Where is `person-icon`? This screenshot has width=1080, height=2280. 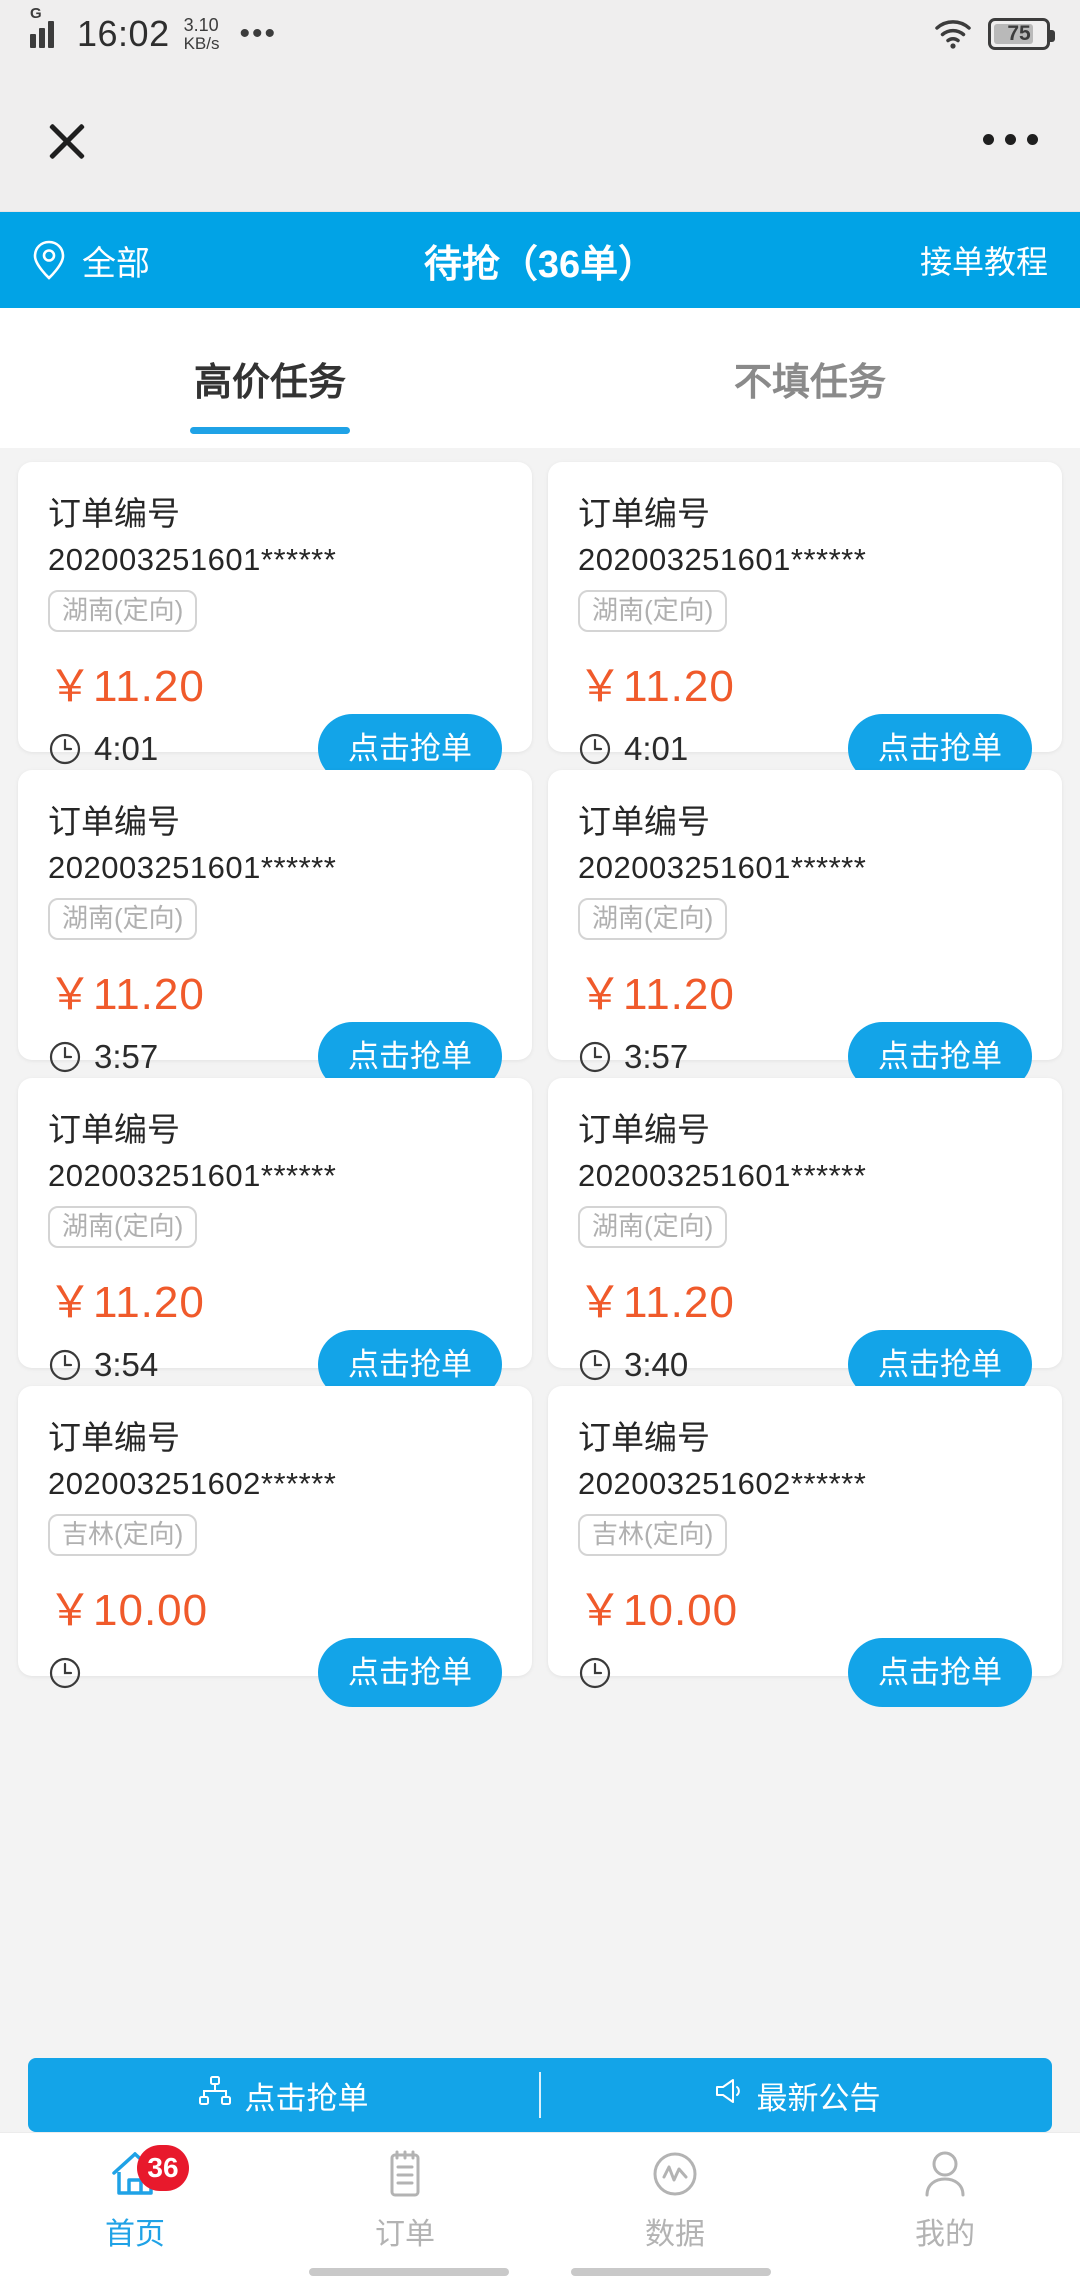 person-icon is located at coordinates (945, 2174).